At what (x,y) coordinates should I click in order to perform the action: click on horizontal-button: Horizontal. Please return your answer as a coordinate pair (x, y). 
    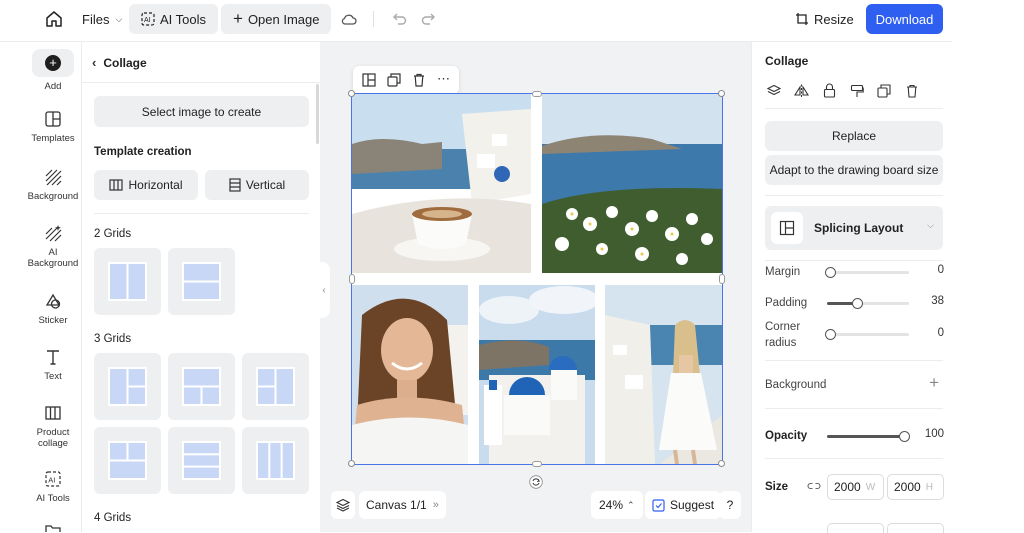
    Looking at the image, I should click on (146, 185).